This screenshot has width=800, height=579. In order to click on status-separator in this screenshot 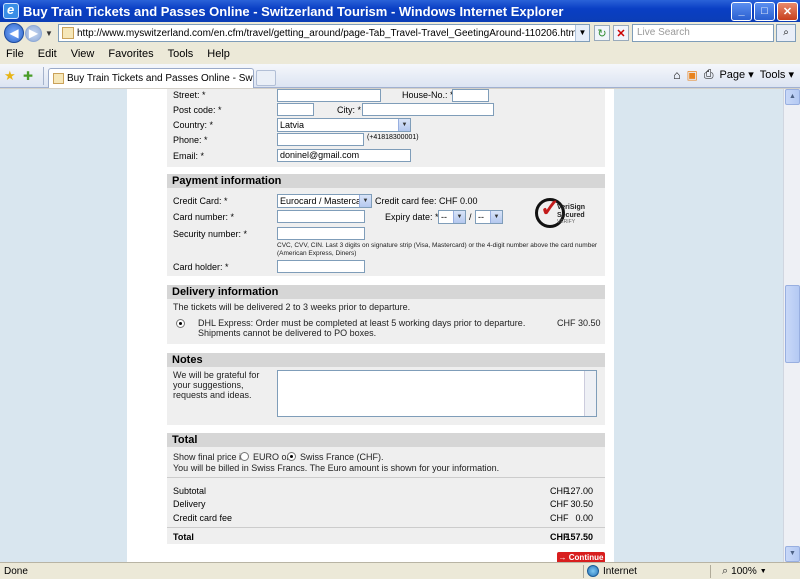, I will do `click(583, 571)`.